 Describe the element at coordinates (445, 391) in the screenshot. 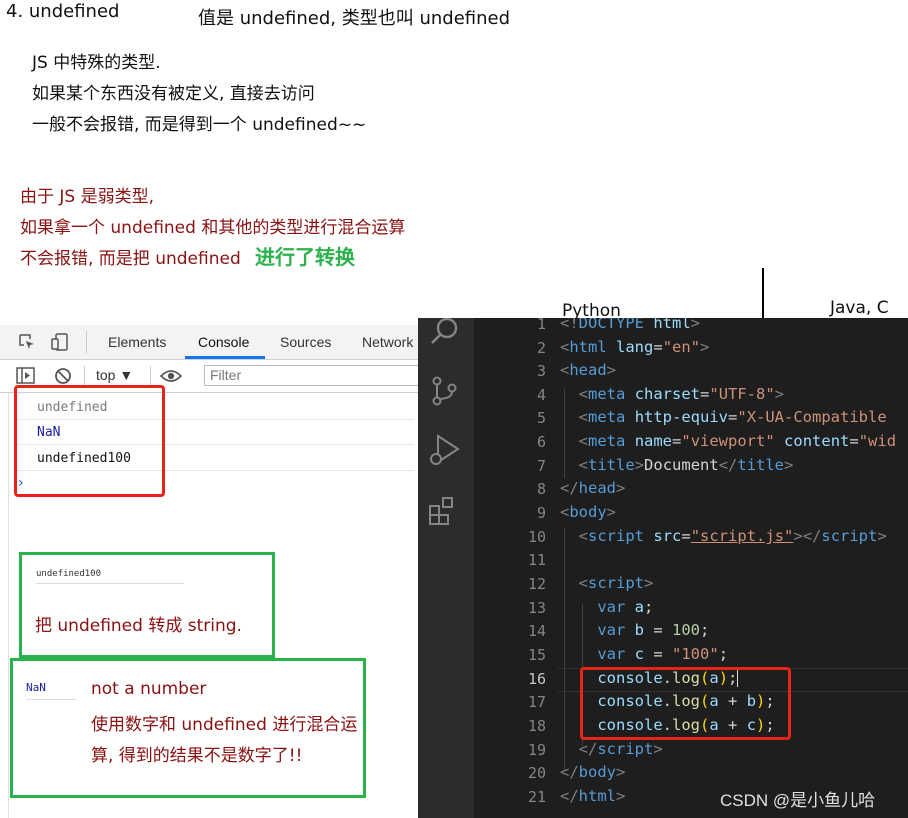

I see `source-control-icon` at that location.